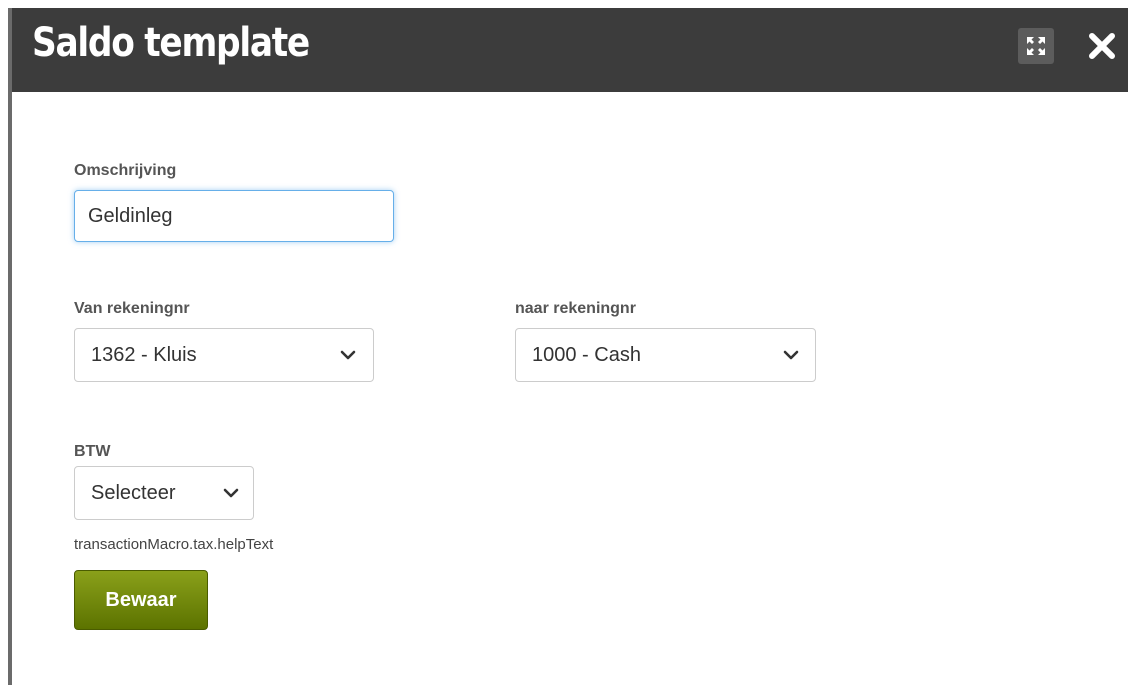 The width and height of the screenshot is (1128, 685). I want to click on maximize-button, so click(1036, 46).